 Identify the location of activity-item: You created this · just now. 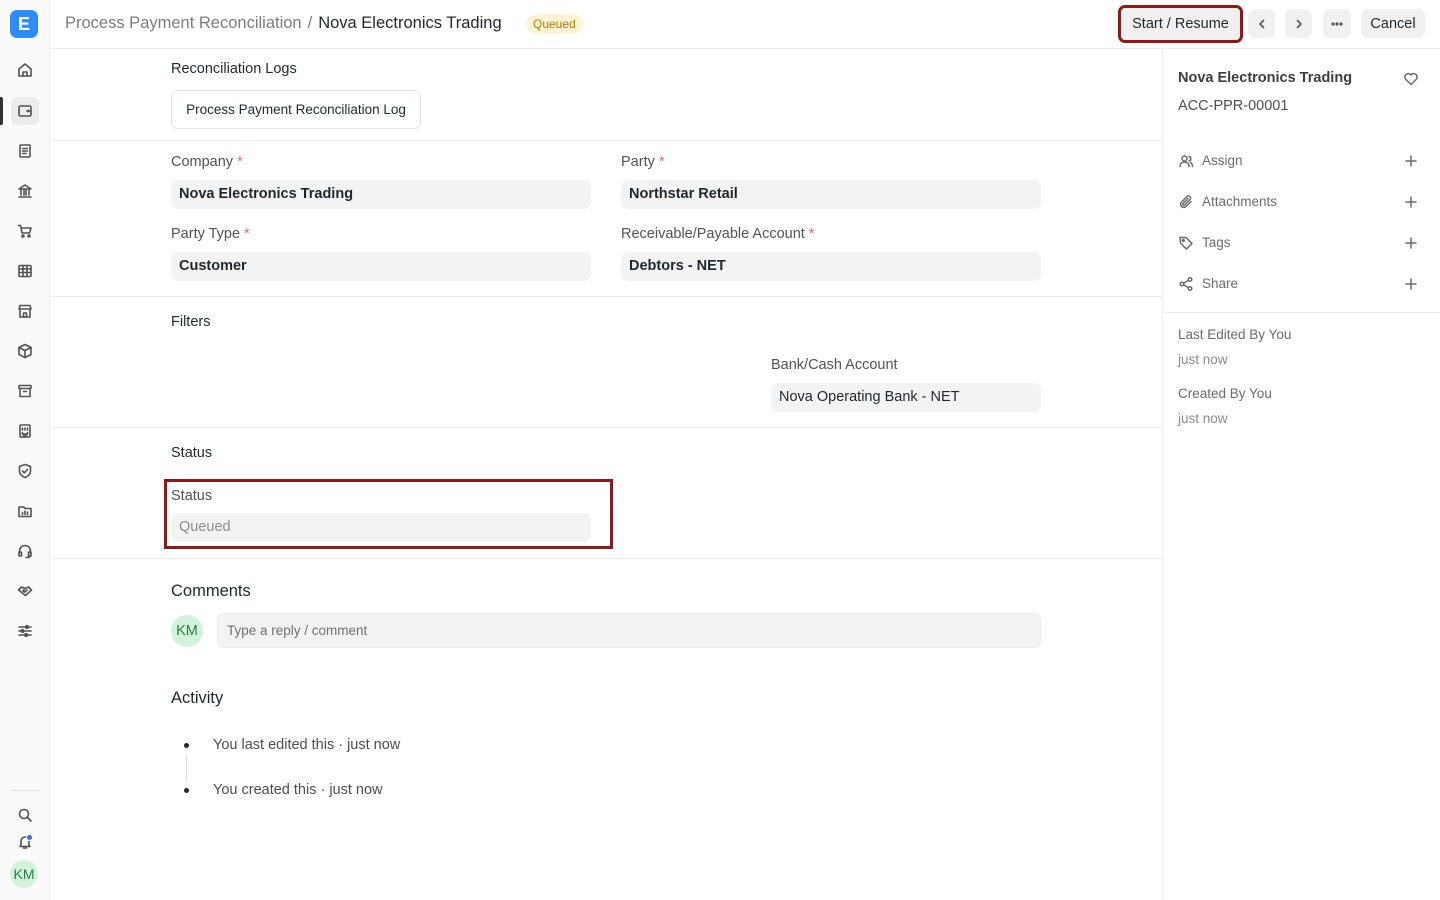
(298, 790).